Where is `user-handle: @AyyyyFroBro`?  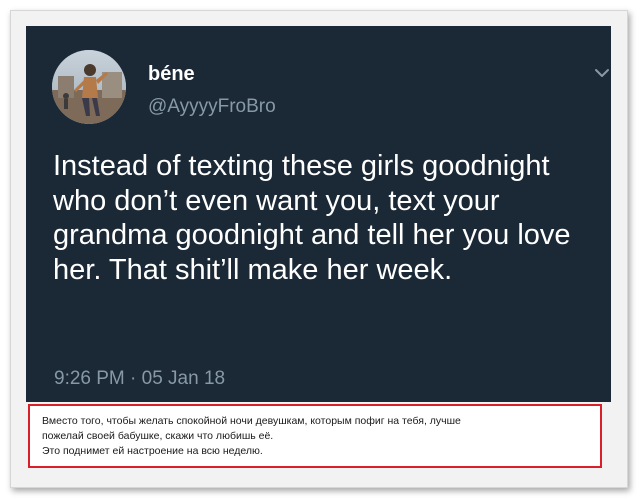
user-handle: @AyyyyFroBro is located at coordinates (212, 106).